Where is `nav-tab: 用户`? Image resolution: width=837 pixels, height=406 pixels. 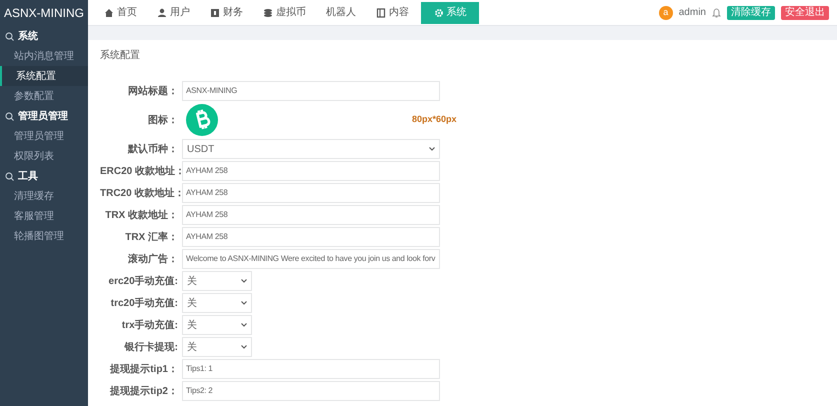 nav-tab: 用户 is located at coordinates (173, 13).